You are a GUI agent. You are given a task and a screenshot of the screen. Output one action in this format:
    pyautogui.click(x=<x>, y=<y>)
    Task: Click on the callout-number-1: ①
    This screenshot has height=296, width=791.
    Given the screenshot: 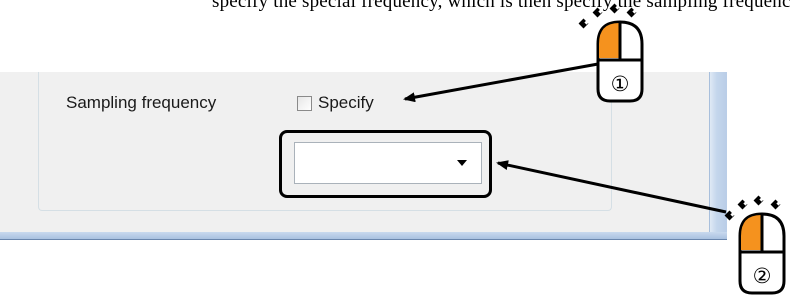 What is the action you would take?
    pyautogui.click(x=620, y=84)
    